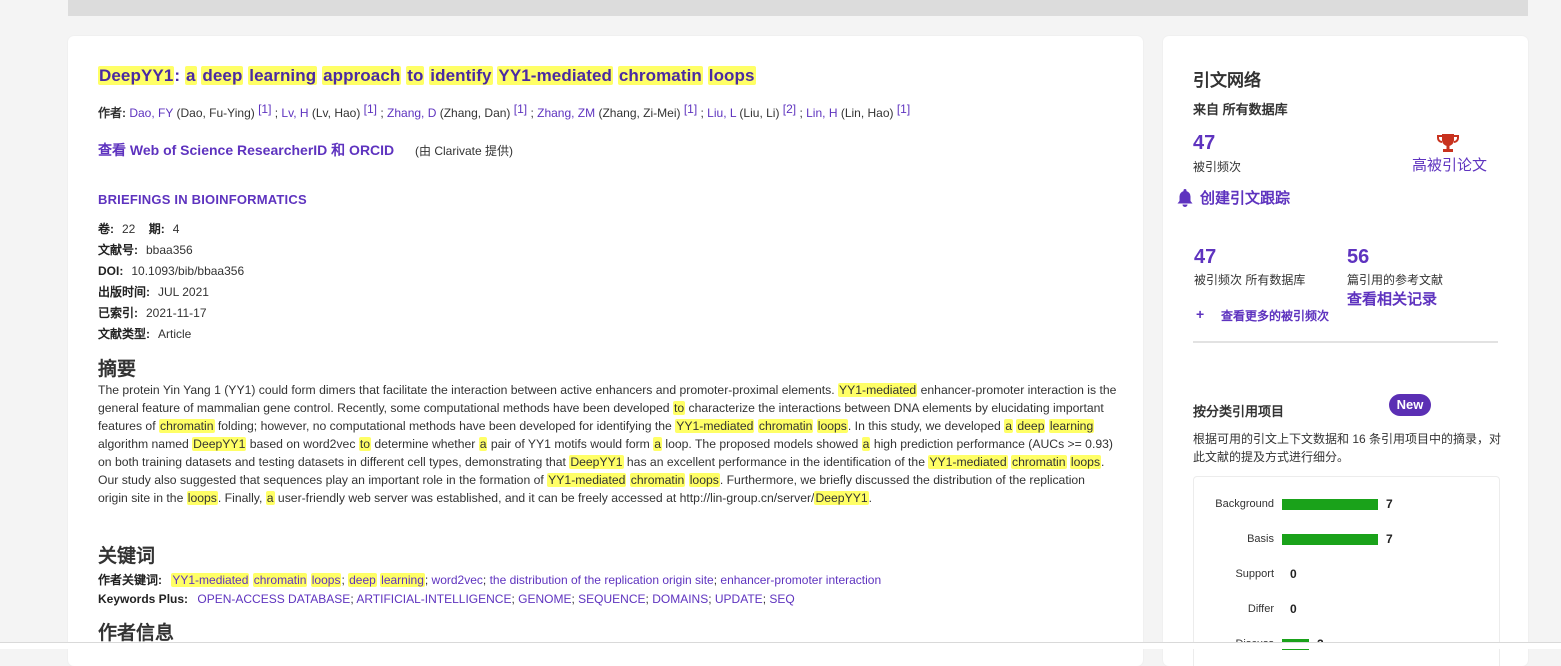 The height and width of the screenshot is (666, 1561). I want to click on affiliation-ref-link: [2], so click(789, 109).